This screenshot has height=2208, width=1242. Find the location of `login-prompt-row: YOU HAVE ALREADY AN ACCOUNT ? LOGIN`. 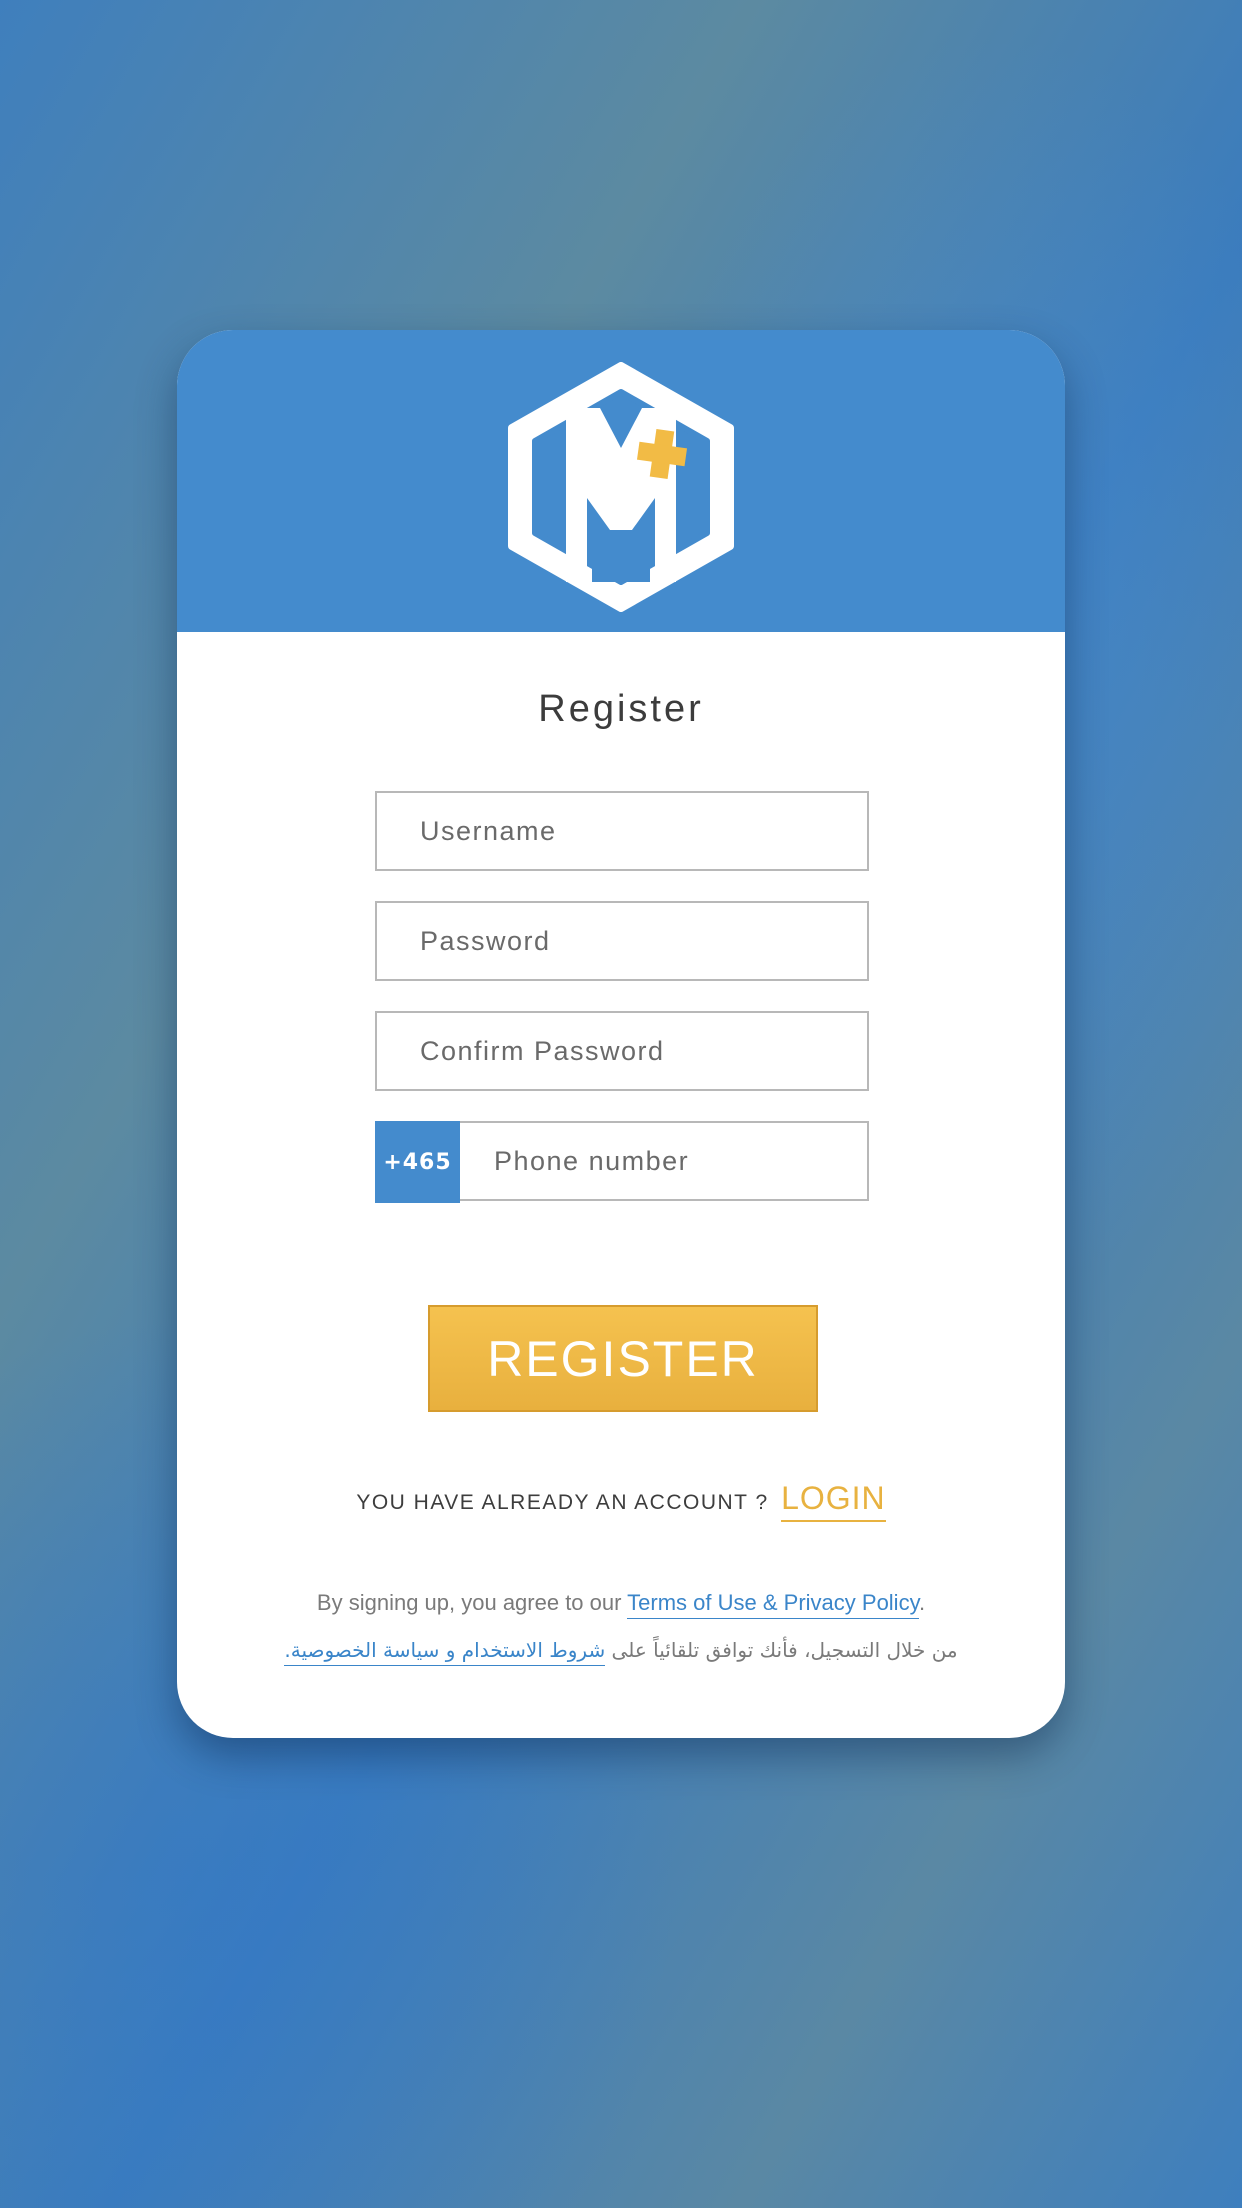

login-prompt-row: YOU HAVE ALREADY AN ACCOUNT ? LOGIN is located at coordinates (621, 1501).